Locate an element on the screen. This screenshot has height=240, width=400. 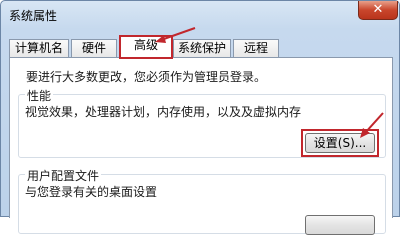
tab-label: 系统保护 is located at coordinates (201, 48).